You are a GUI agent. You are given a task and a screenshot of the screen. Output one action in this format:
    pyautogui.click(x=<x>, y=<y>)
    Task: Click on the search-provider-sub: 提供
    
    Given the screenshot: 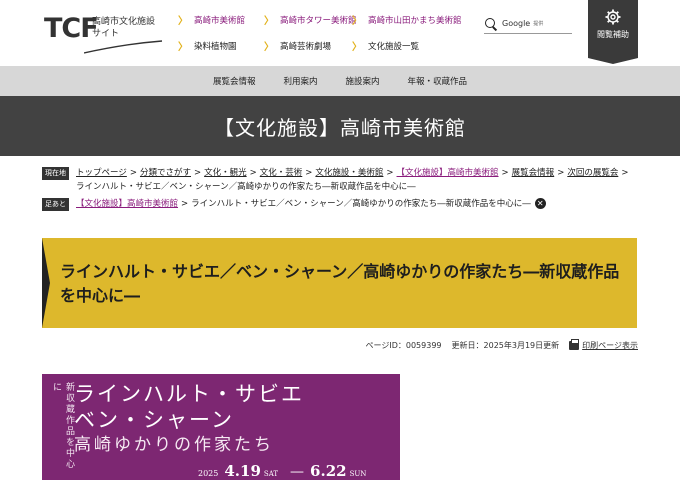 What is the action you would take?
    pyautogui.click(x=538, y=24)
    